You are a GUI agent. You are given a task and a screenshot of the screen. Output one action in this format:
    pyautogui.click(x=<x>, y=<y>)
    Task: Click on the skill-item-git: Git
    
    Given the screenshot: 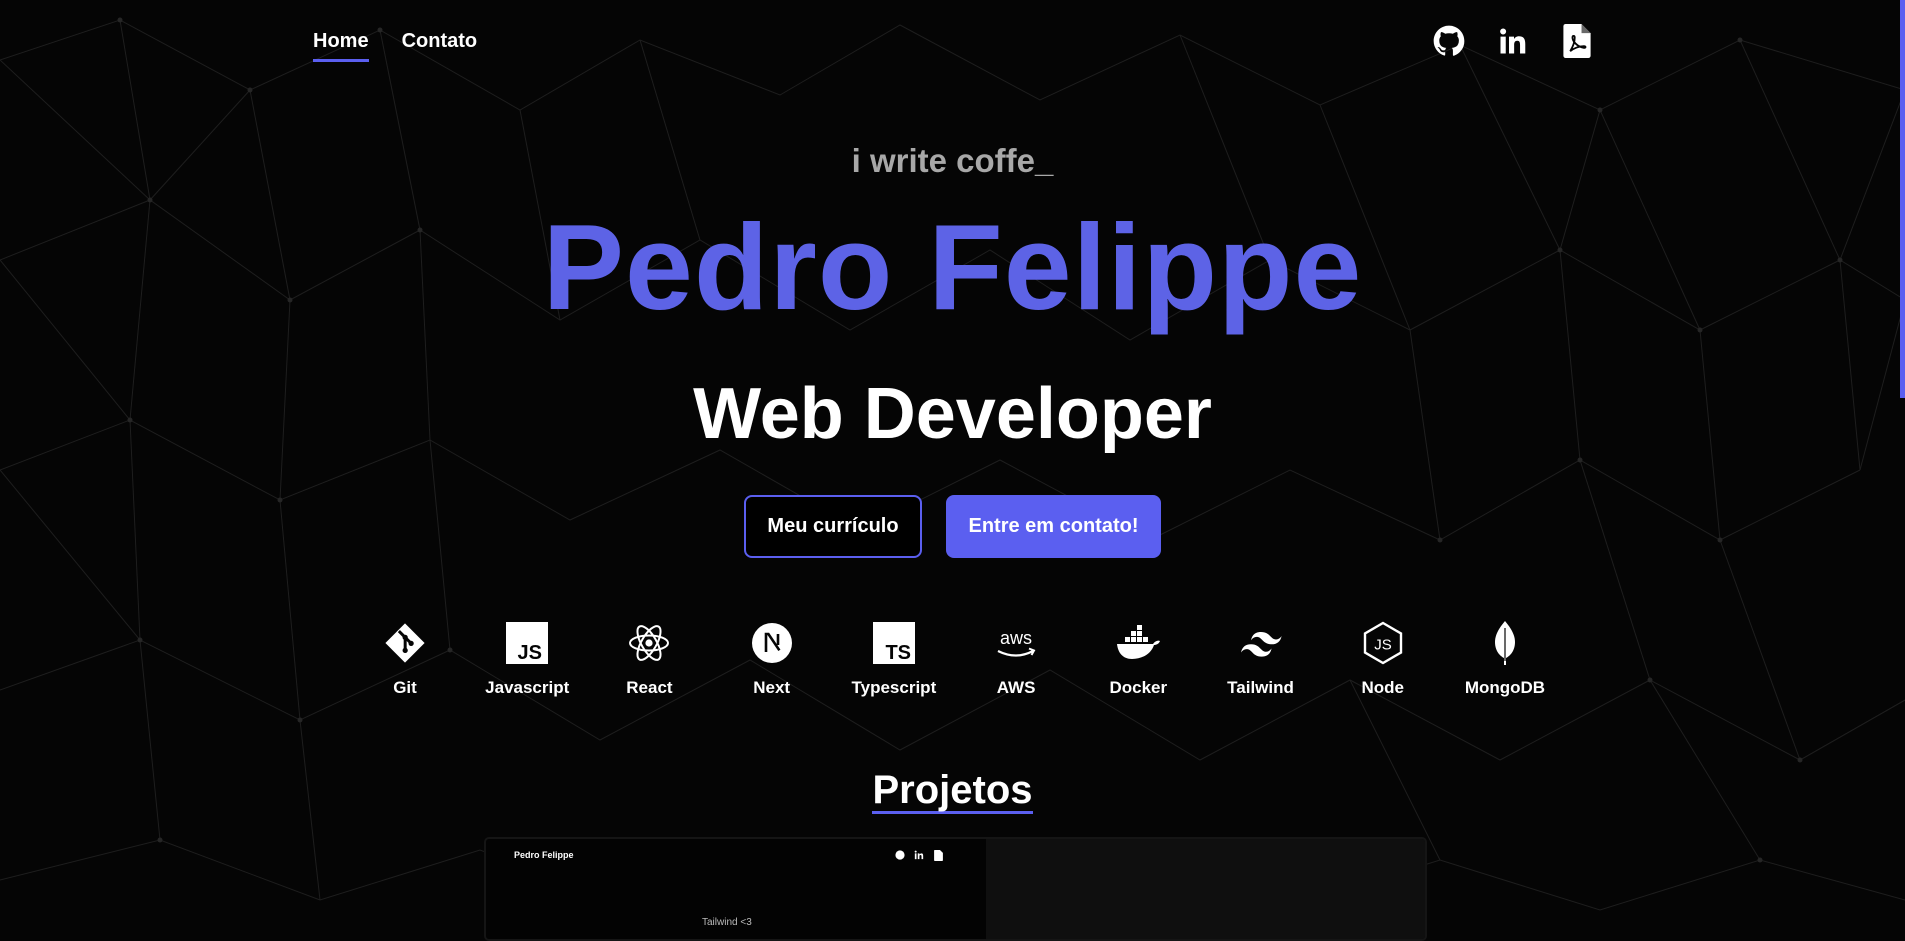 What is the action you would take?
    pyautogui.click(x=405, y=659)
    